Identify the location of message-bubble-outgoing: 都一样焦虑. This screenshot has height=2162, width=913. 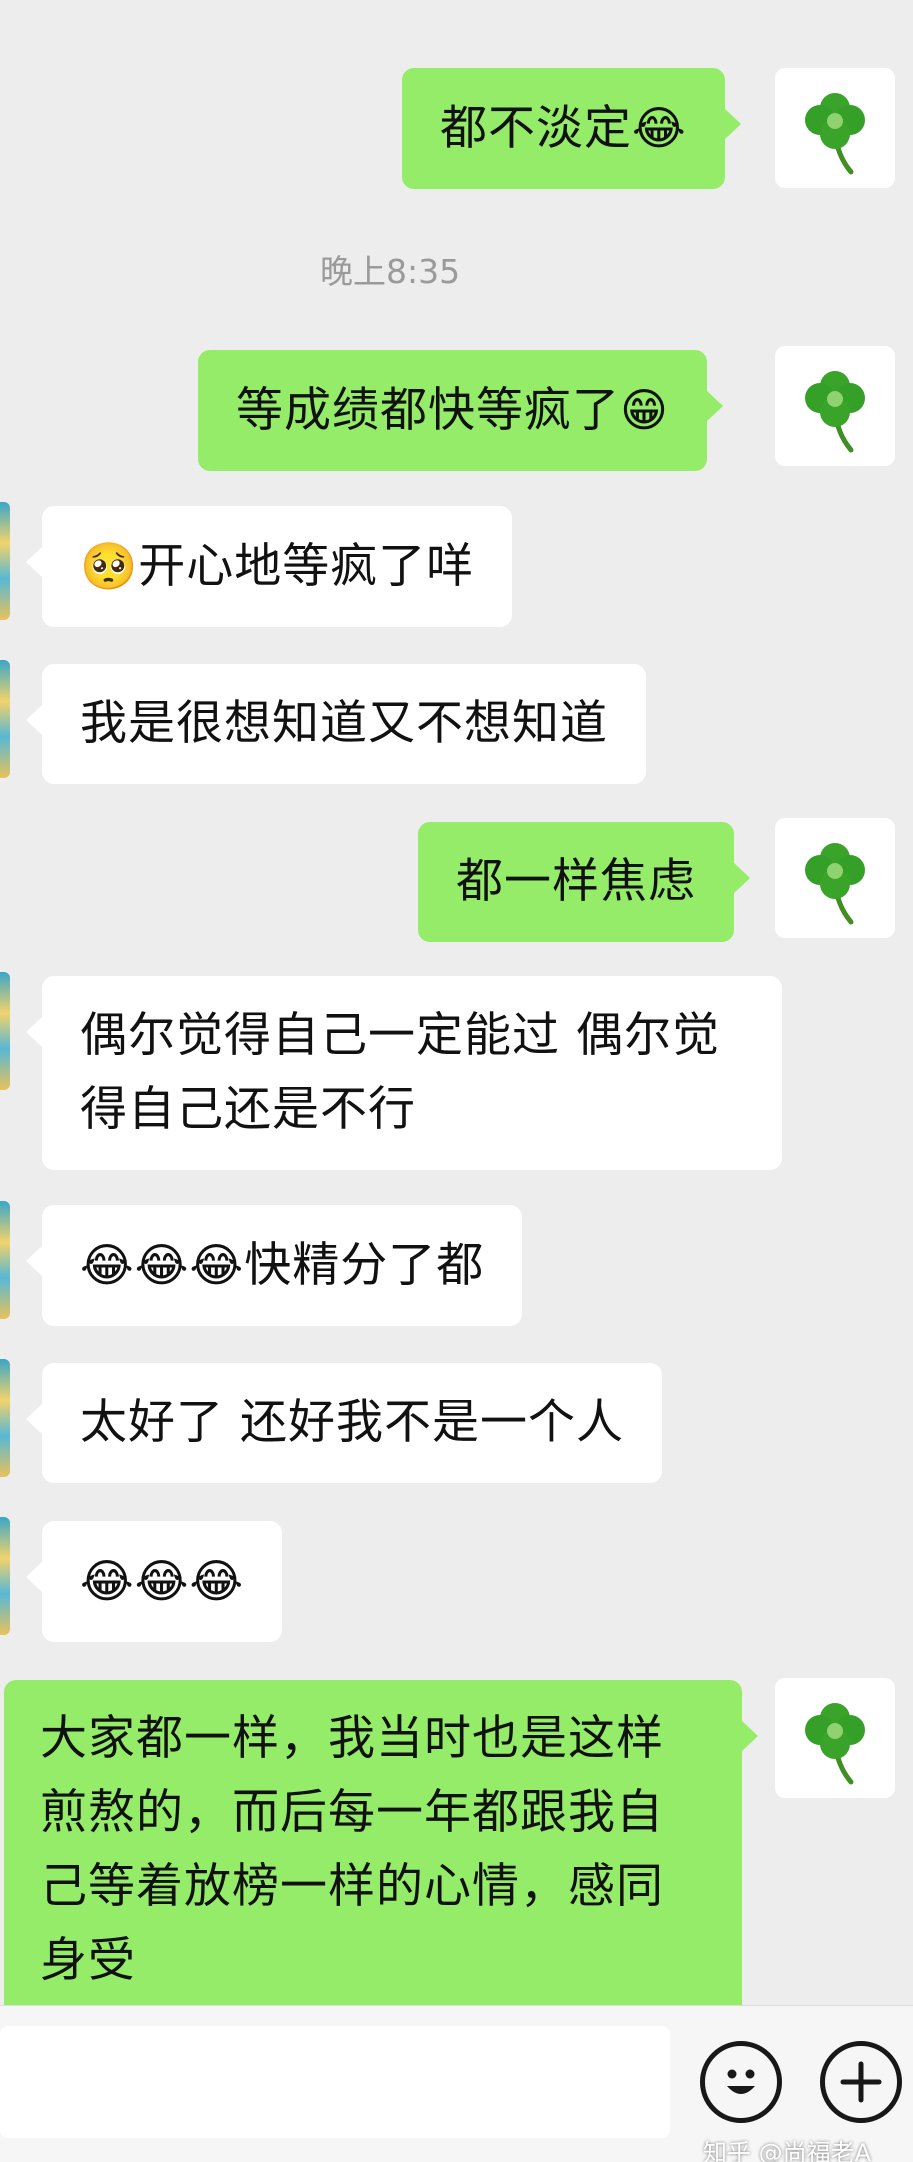
(584, 882).